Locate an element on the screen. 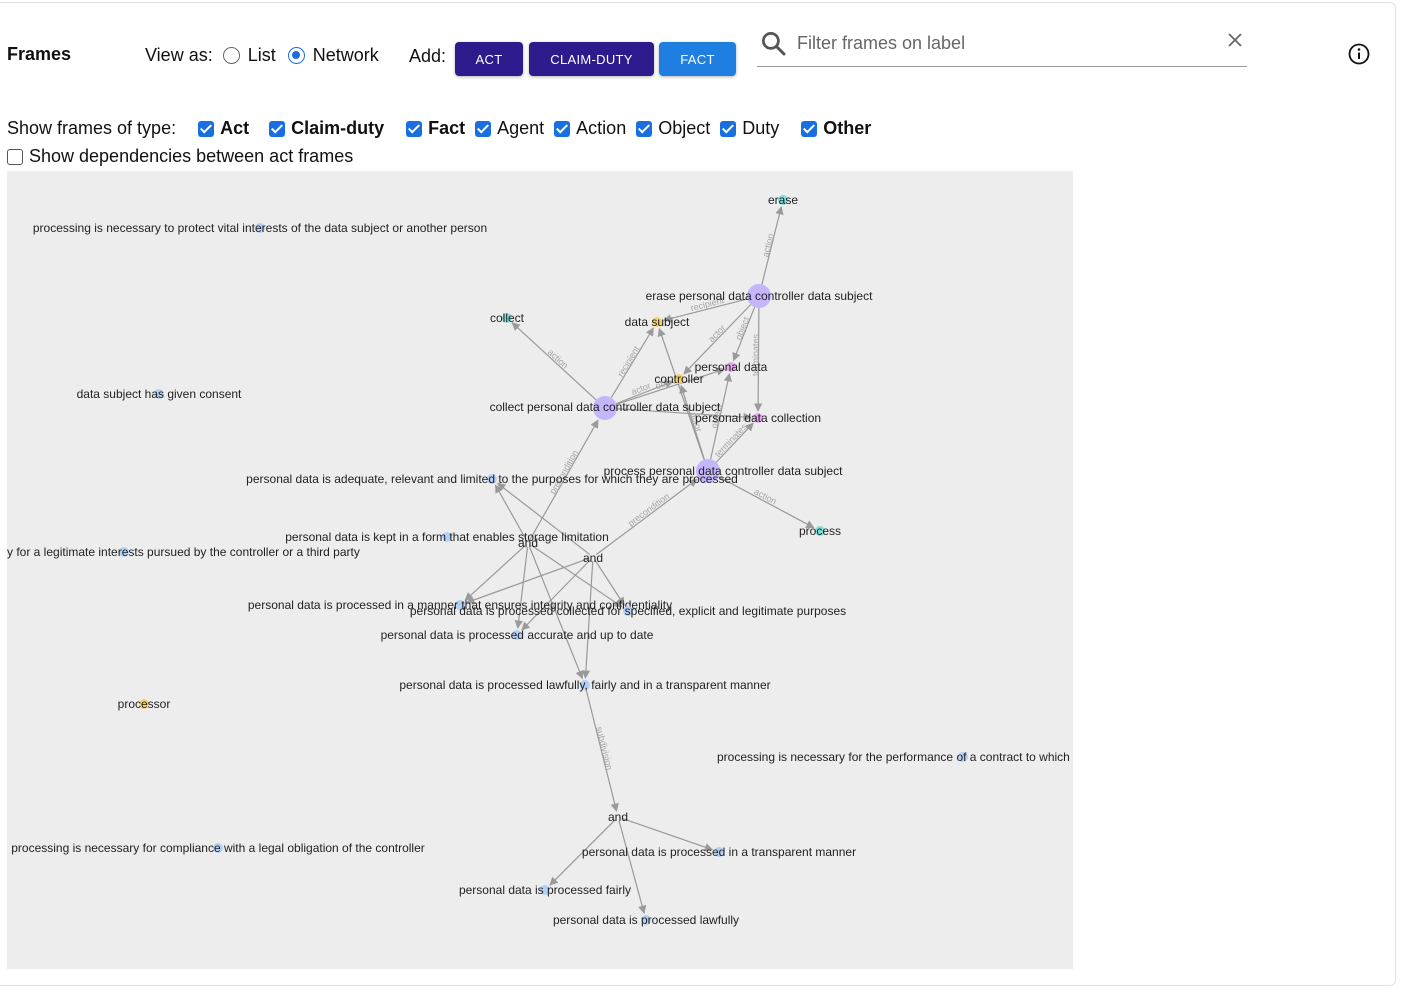  graph-node-fact: personal data is processed fairly is located at coordinates (545, 890).